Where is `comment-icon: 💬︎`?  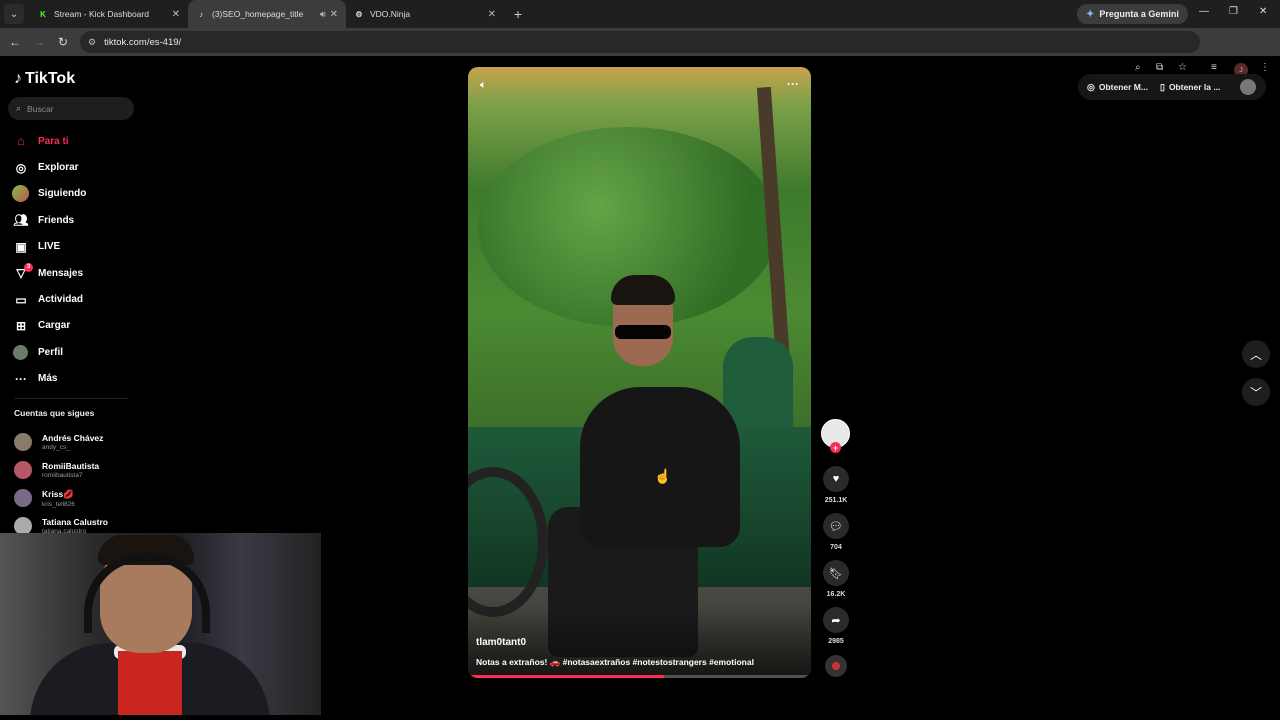 comment-icon: 💬︎ is located at coordinates (836, 526).